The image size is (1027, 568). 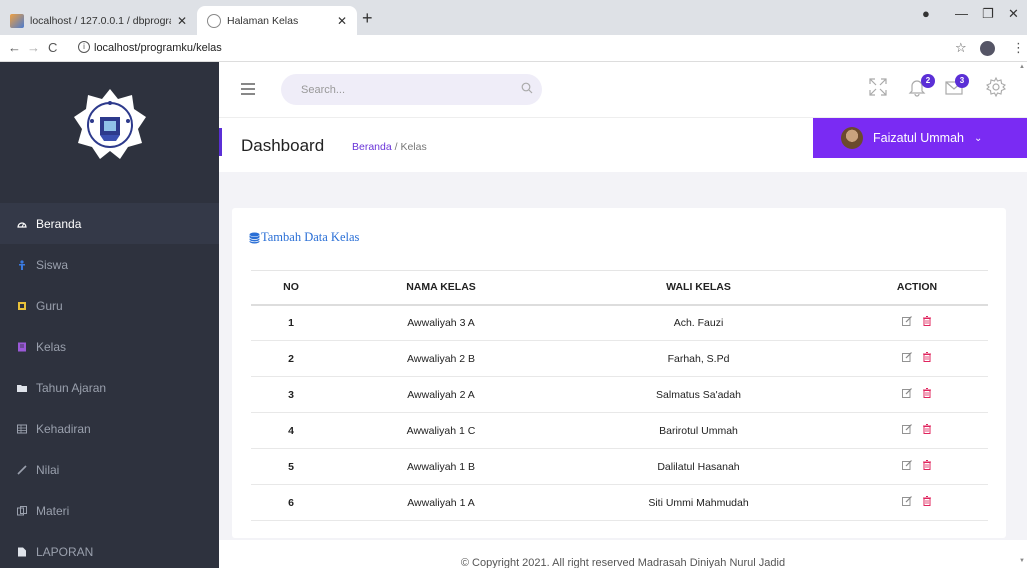 I want to click on sidebar-item-label: LAPORAN, so click(x=65, y=551).